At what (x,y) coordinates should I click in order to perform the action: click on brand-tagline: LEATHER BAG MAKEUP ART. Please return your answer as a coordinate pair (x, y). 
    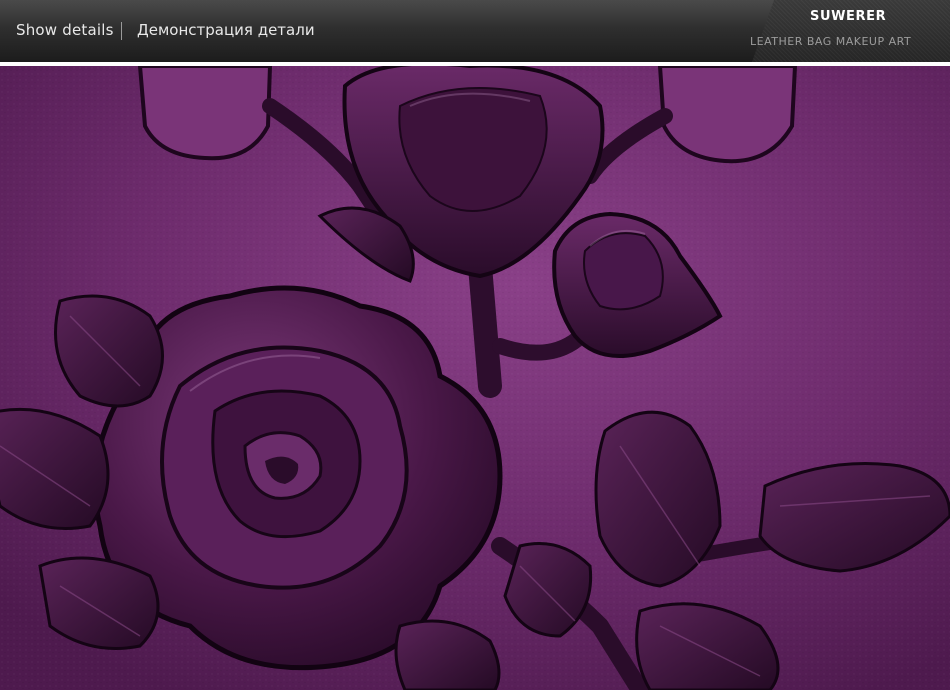
    Looking at the image, I should click on (831, 41).